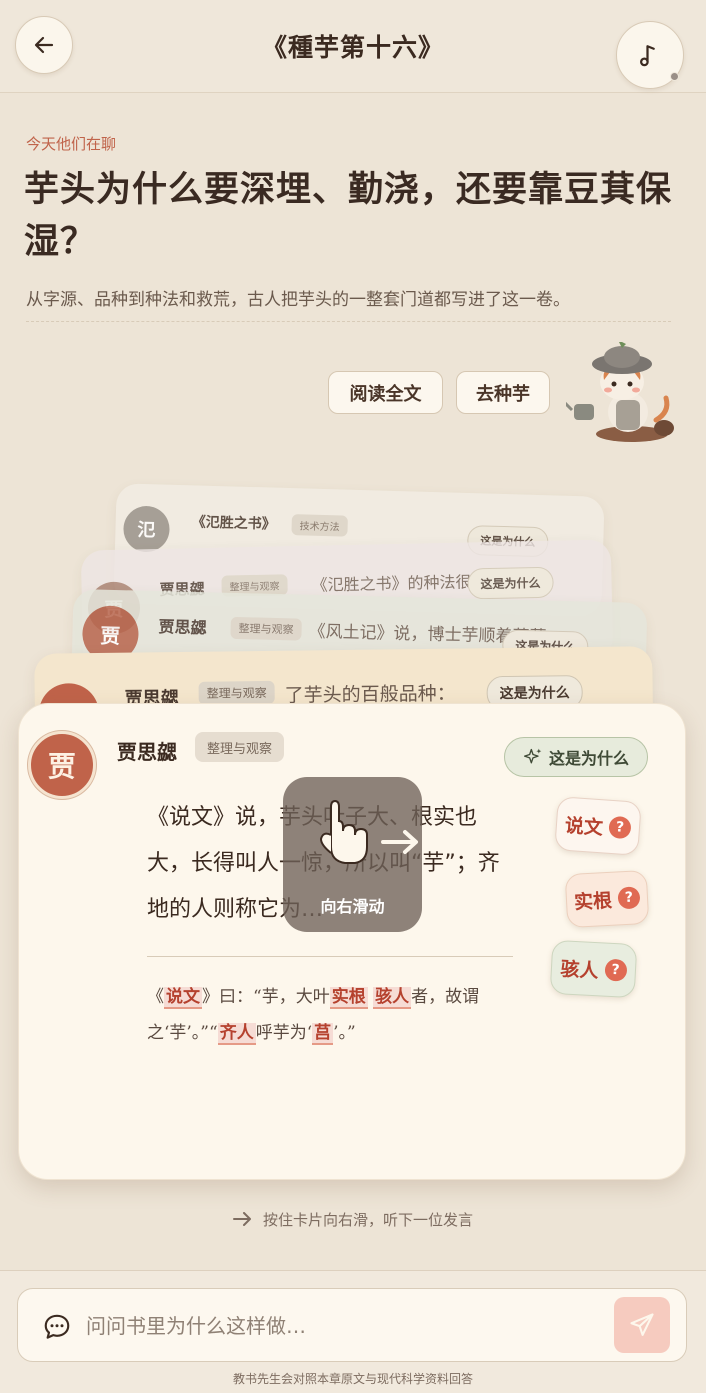  What do you see at coordinates (368, 831) in the screenshot?
I see `swipe-hand-icon` at bounding box center [368, 831].